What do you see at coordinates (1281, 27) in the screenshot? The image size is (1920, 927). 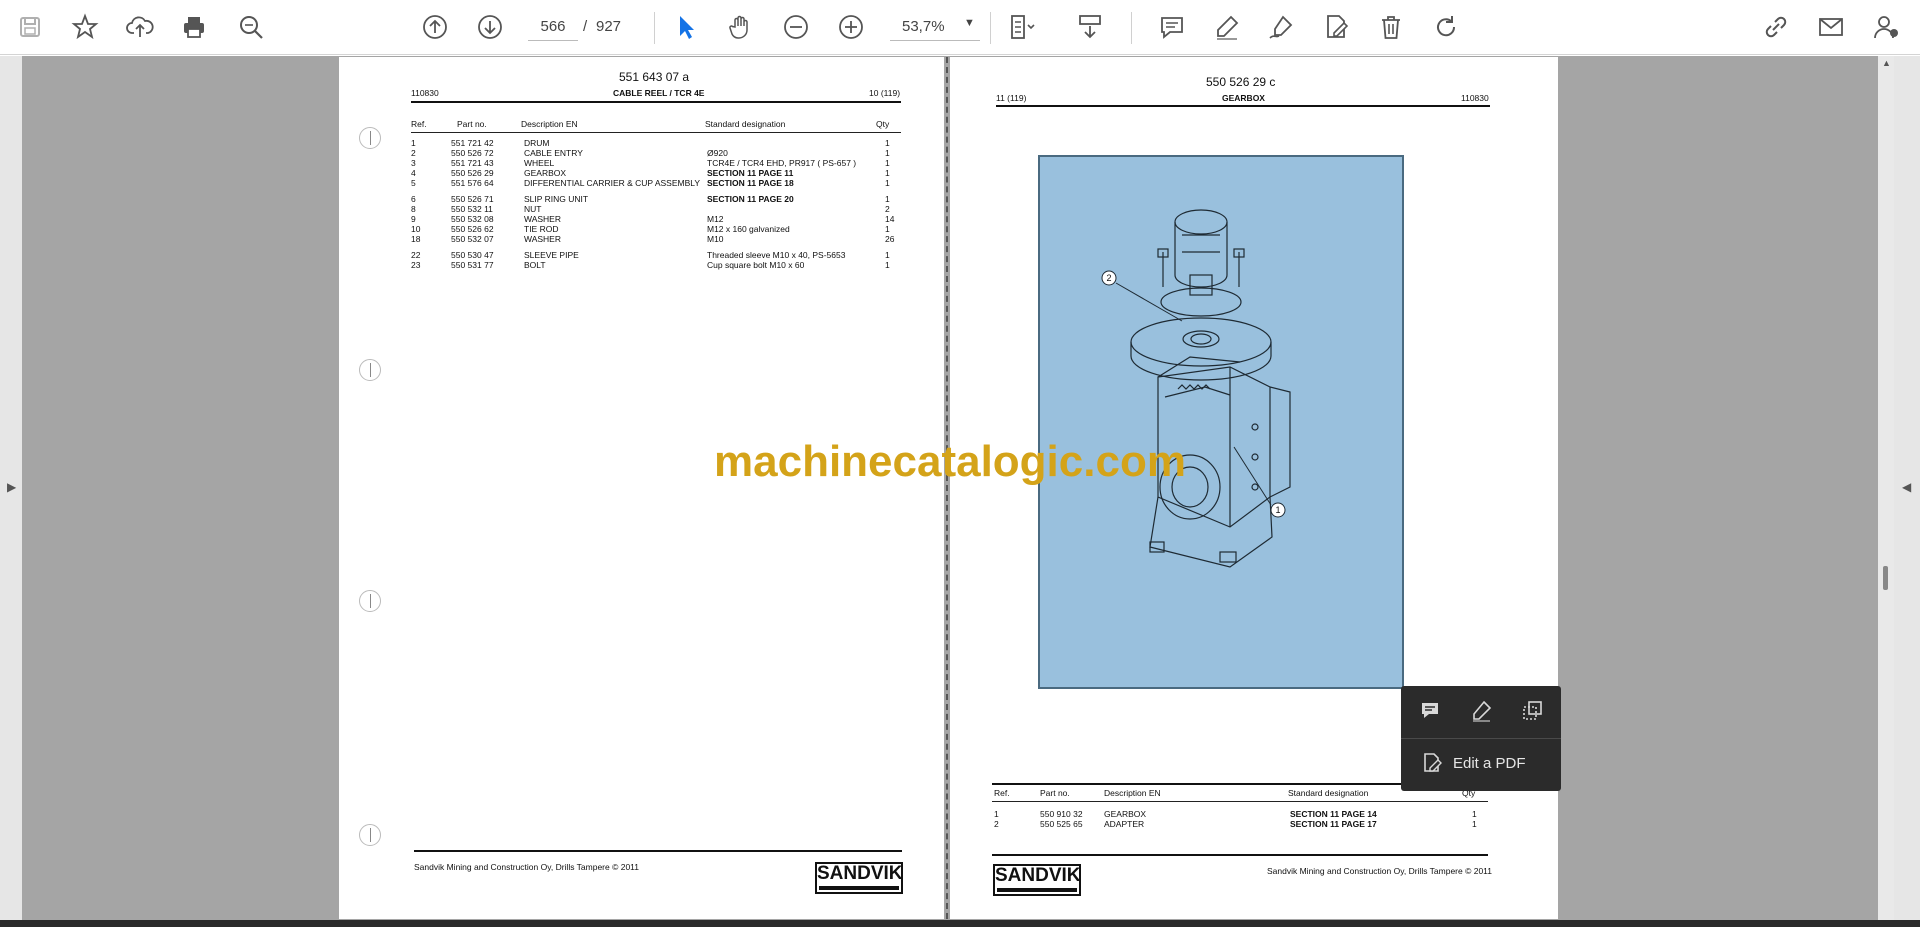 I see `sign-icon` at bounding box center [1281, 27].